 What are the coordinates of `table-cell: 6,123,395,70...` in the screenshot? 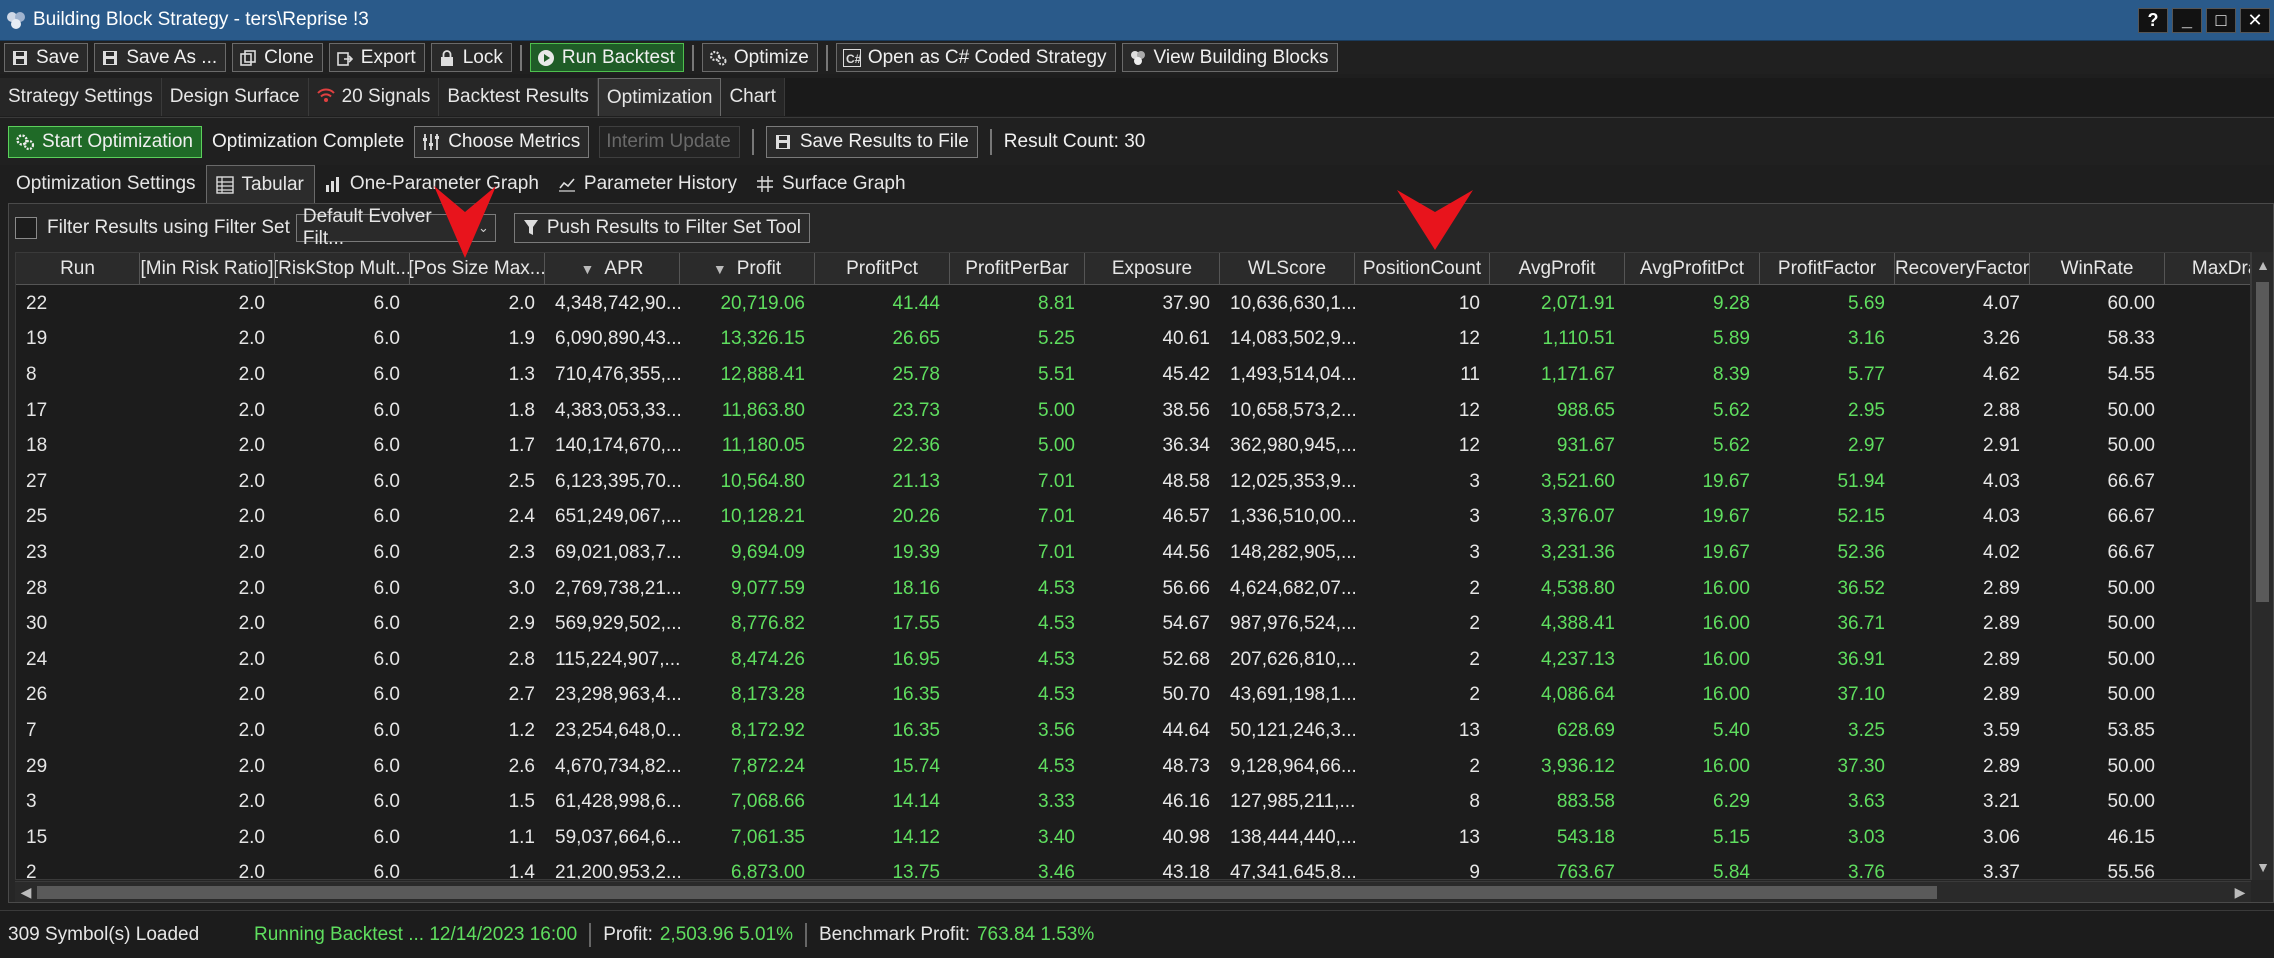 It's located at (617, 481).